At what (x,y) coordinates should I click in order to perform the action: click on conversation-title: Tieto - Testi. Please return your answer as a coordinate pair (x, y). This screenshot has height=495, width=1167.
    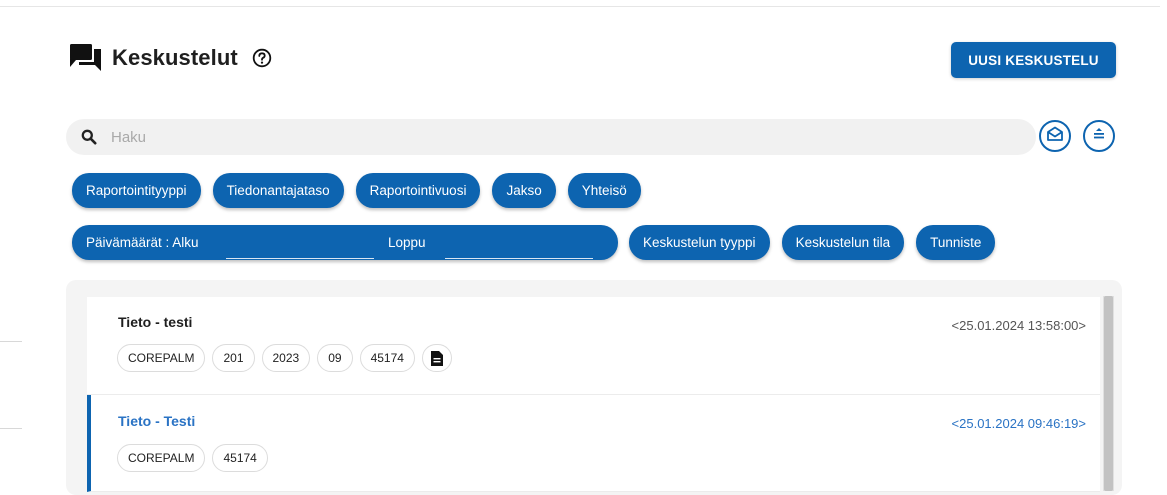
    Looking at the image, I should click on (157, 421).